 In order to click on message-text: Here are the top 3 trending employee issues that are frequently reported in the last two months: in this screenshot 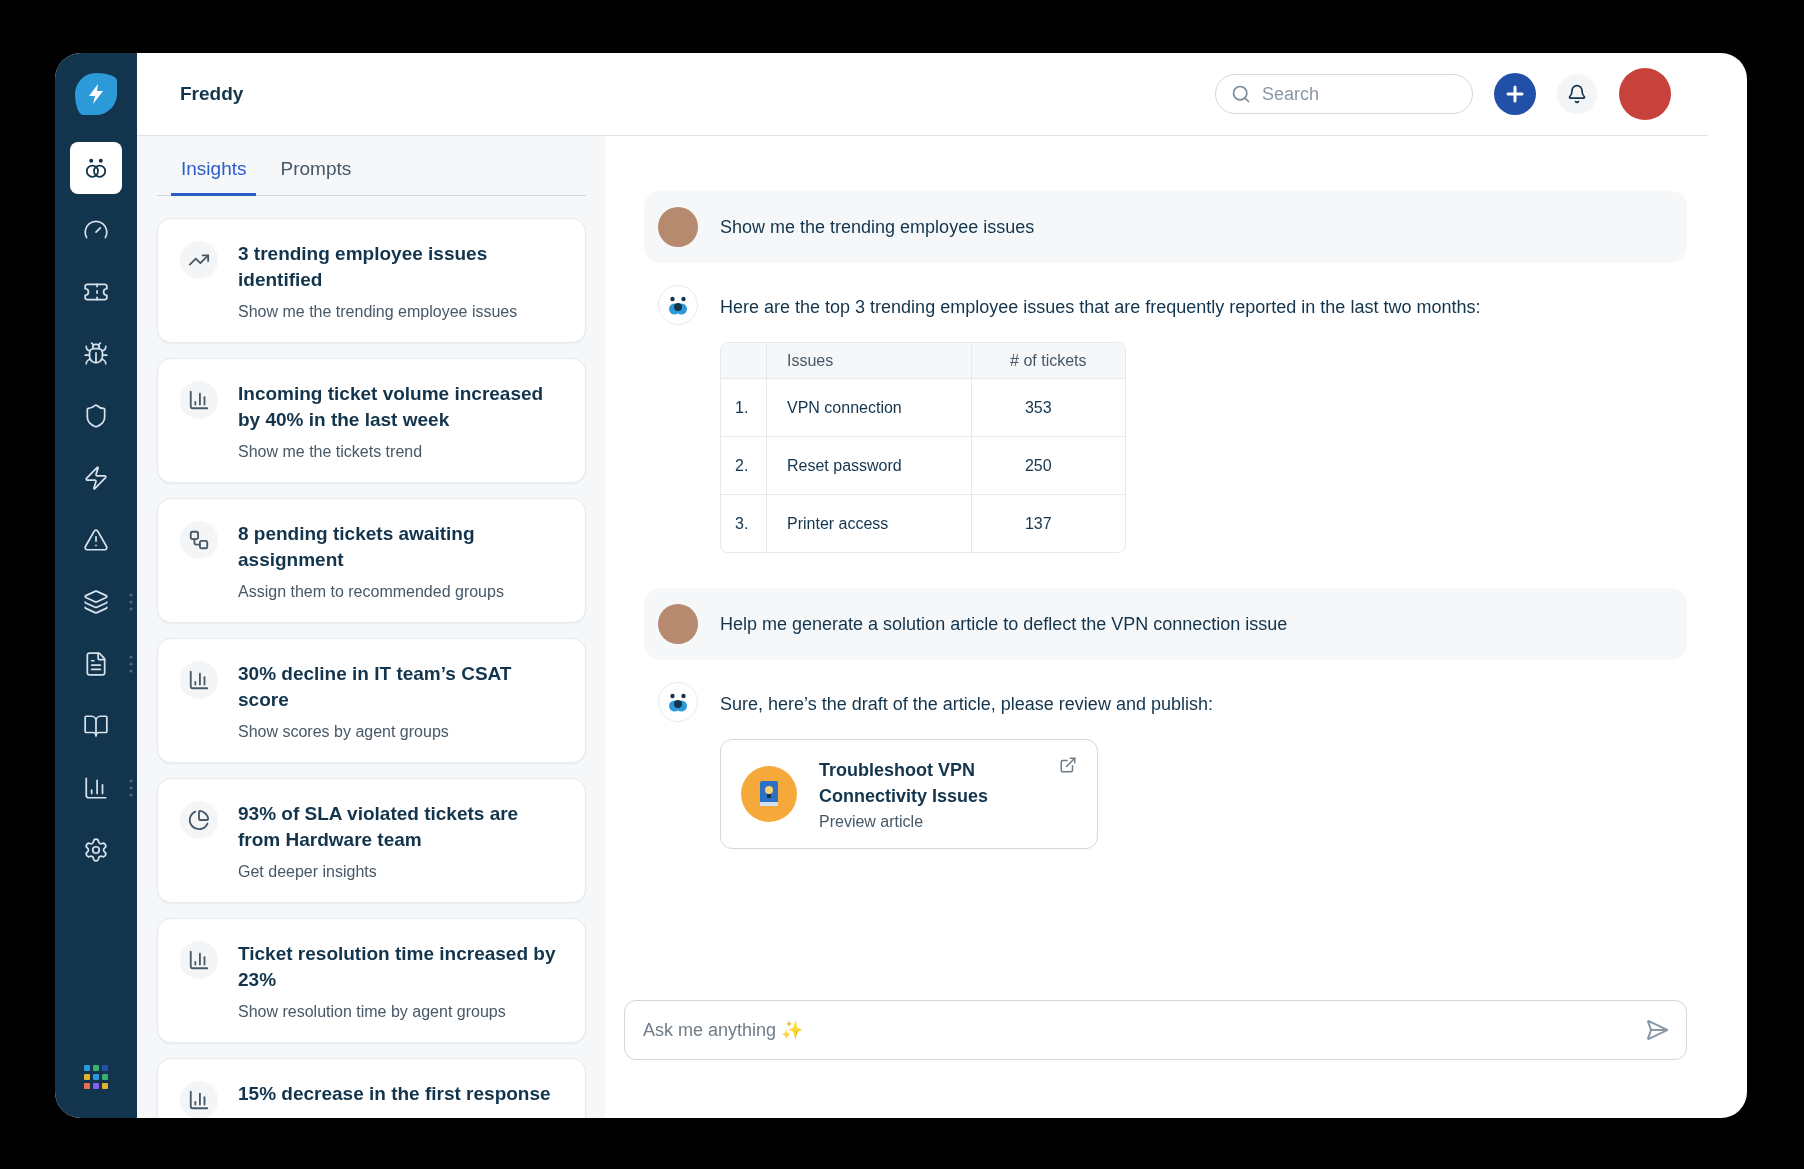, I will do `click(1100, 307)`.